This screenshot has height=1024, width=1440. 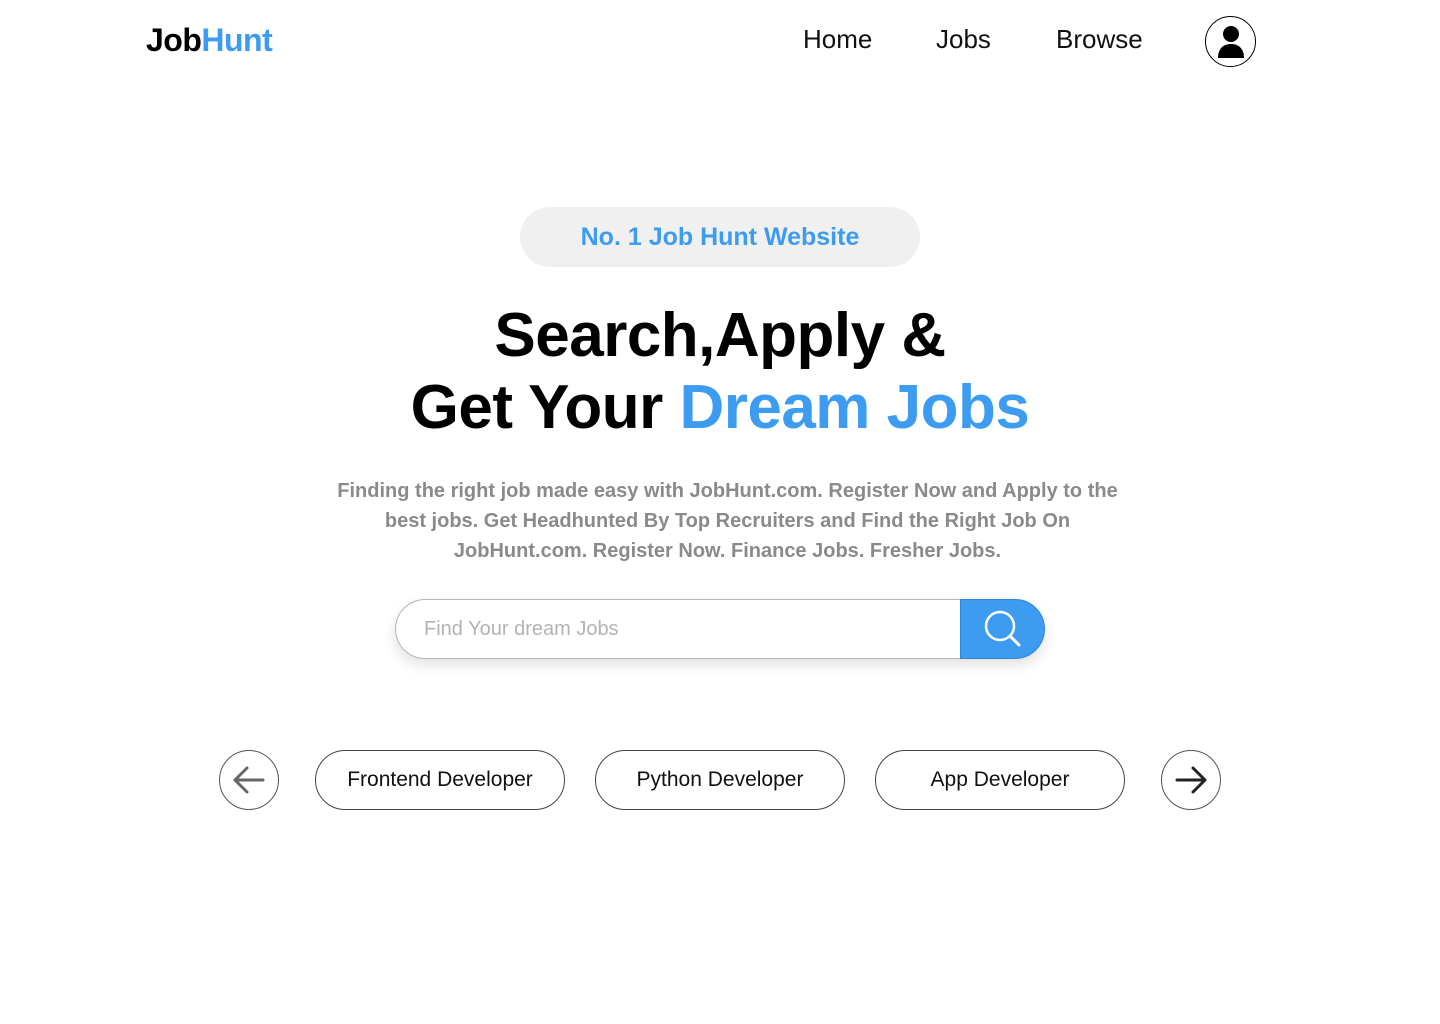 What do you see at coordinates (720, 42) in the screenshot?
I see `navbar: JobHunt Home Jobs Browse` at bounding box center [720, 42].